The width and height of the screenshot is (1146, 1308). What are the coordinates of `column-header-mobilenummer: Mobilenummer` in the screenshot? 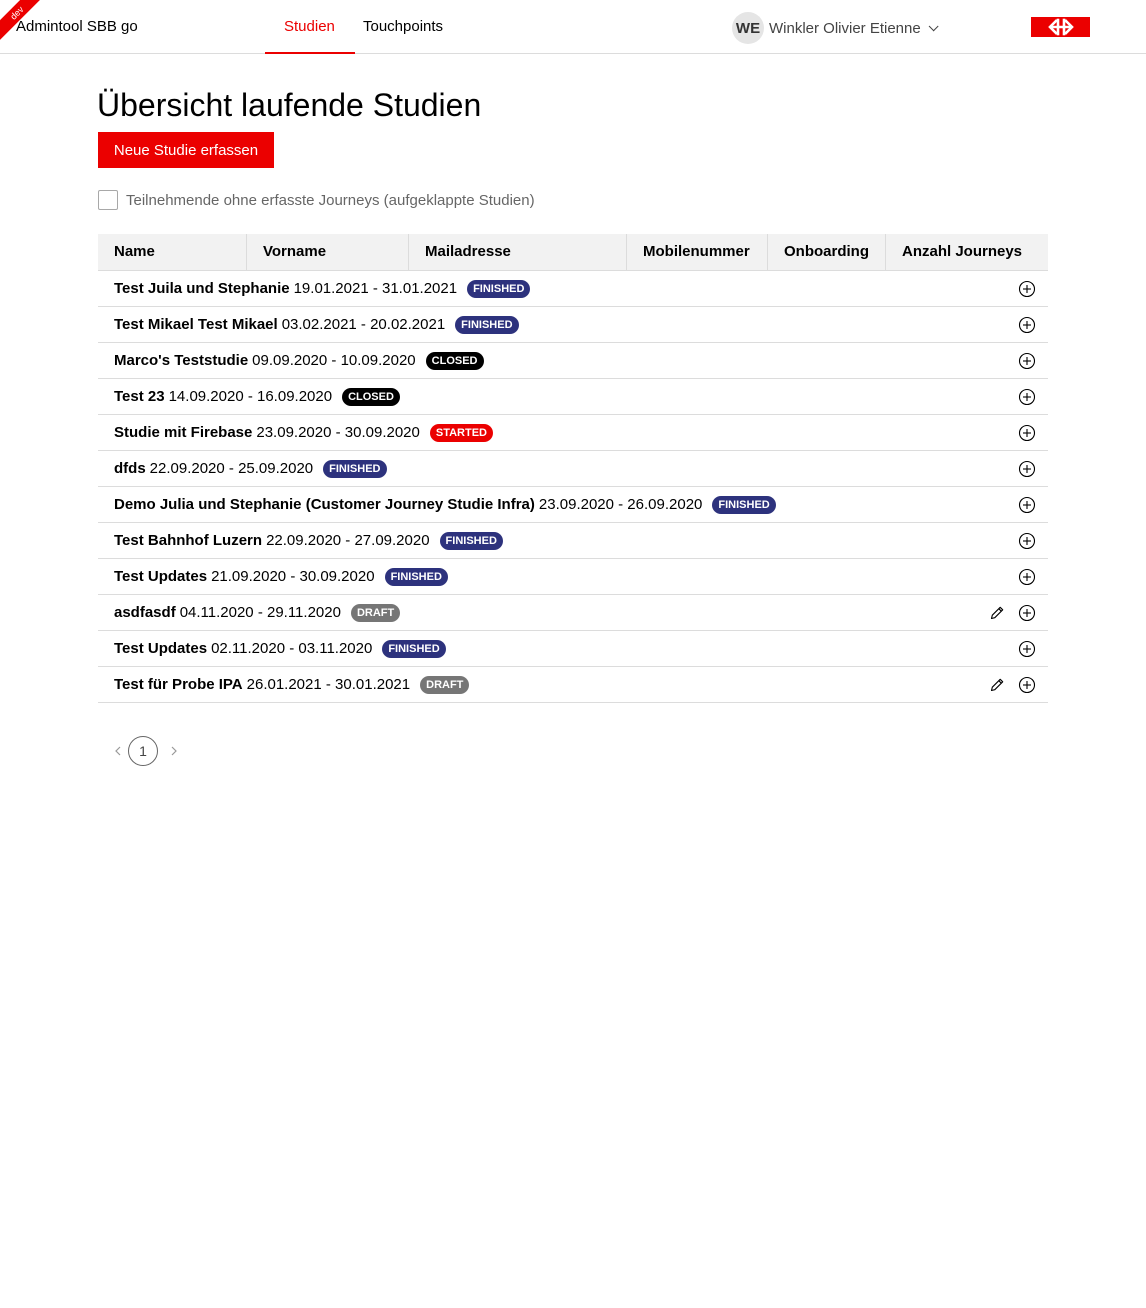 It's located at (697, 252).